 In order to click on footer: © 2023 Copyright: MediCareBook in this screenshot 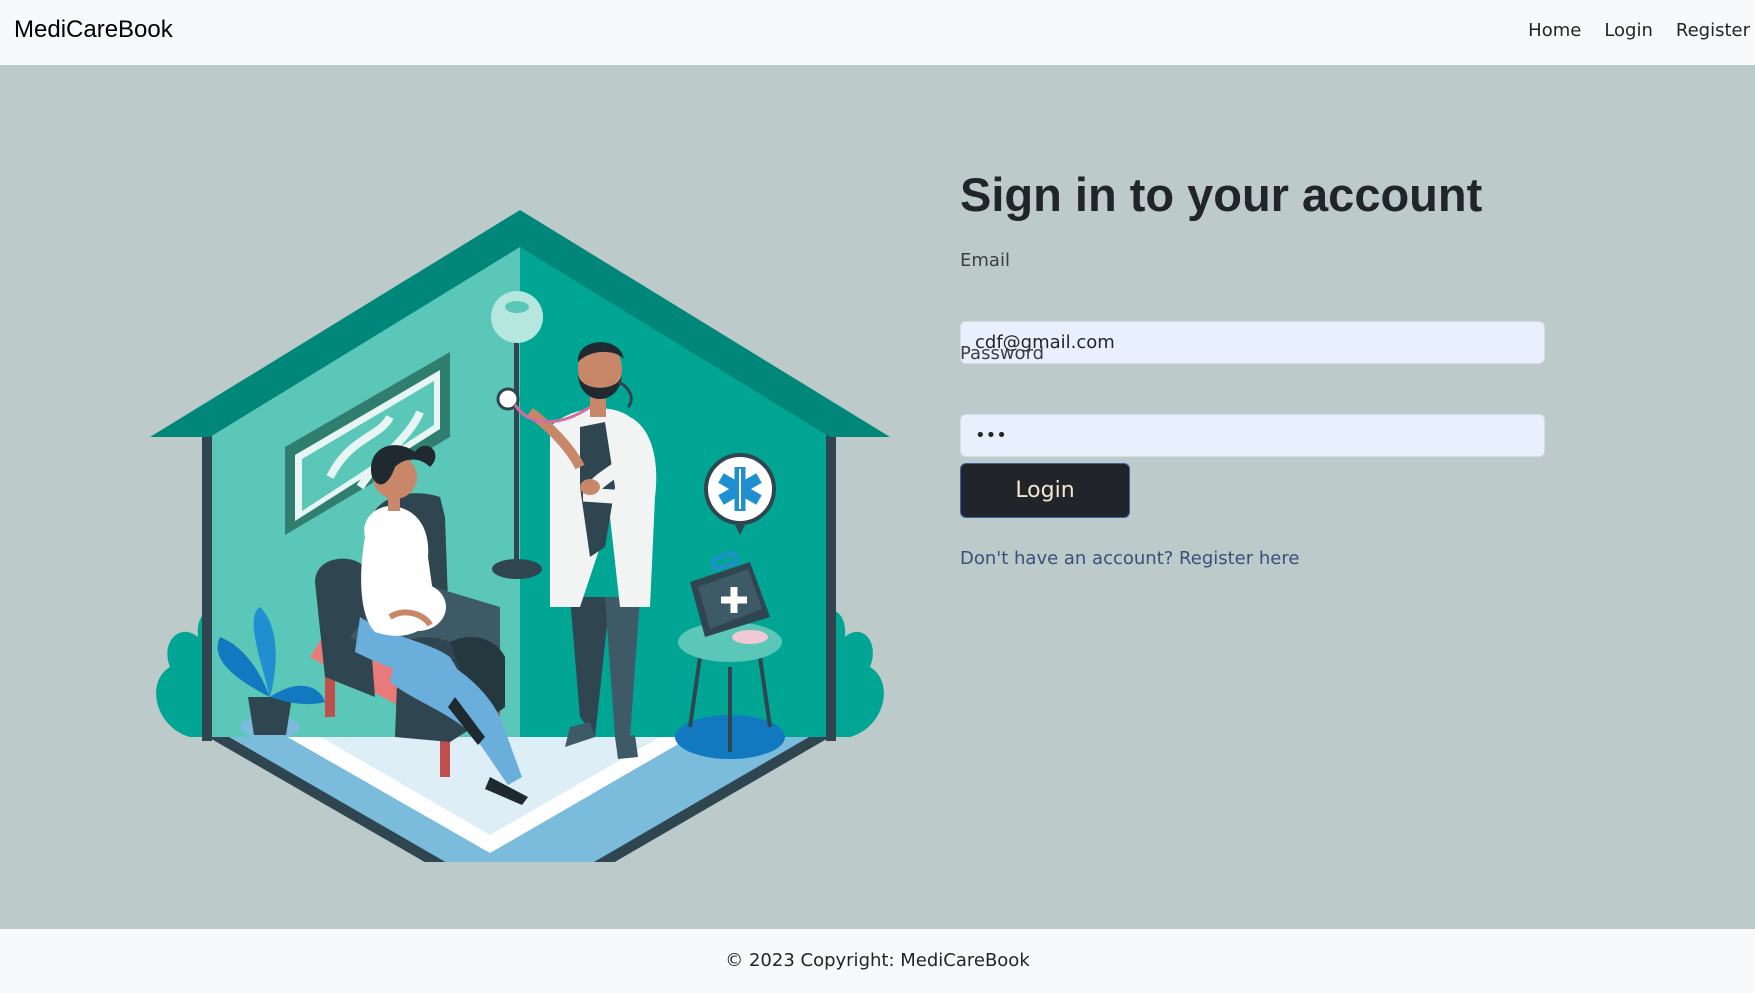, I will do `click(877, 961)`.